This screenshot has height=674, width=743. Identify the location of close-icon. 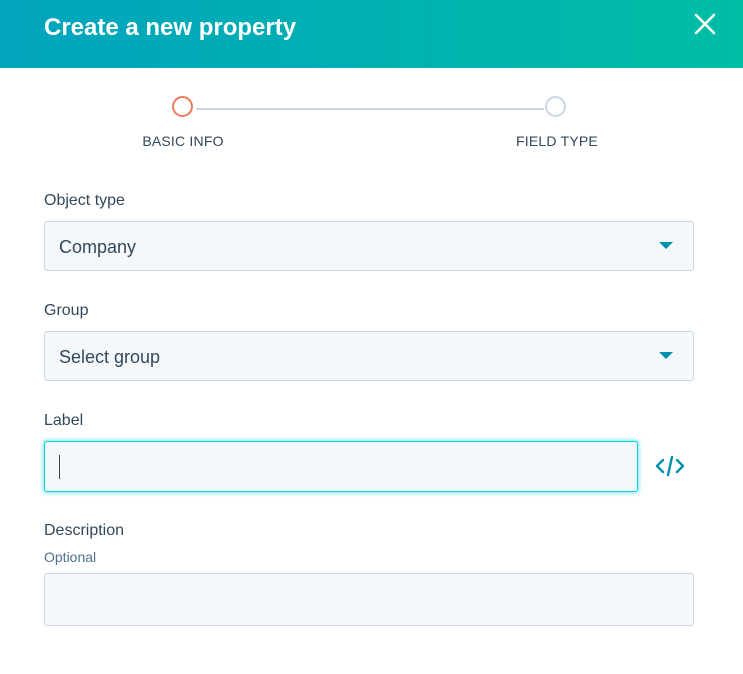
(705, 24).